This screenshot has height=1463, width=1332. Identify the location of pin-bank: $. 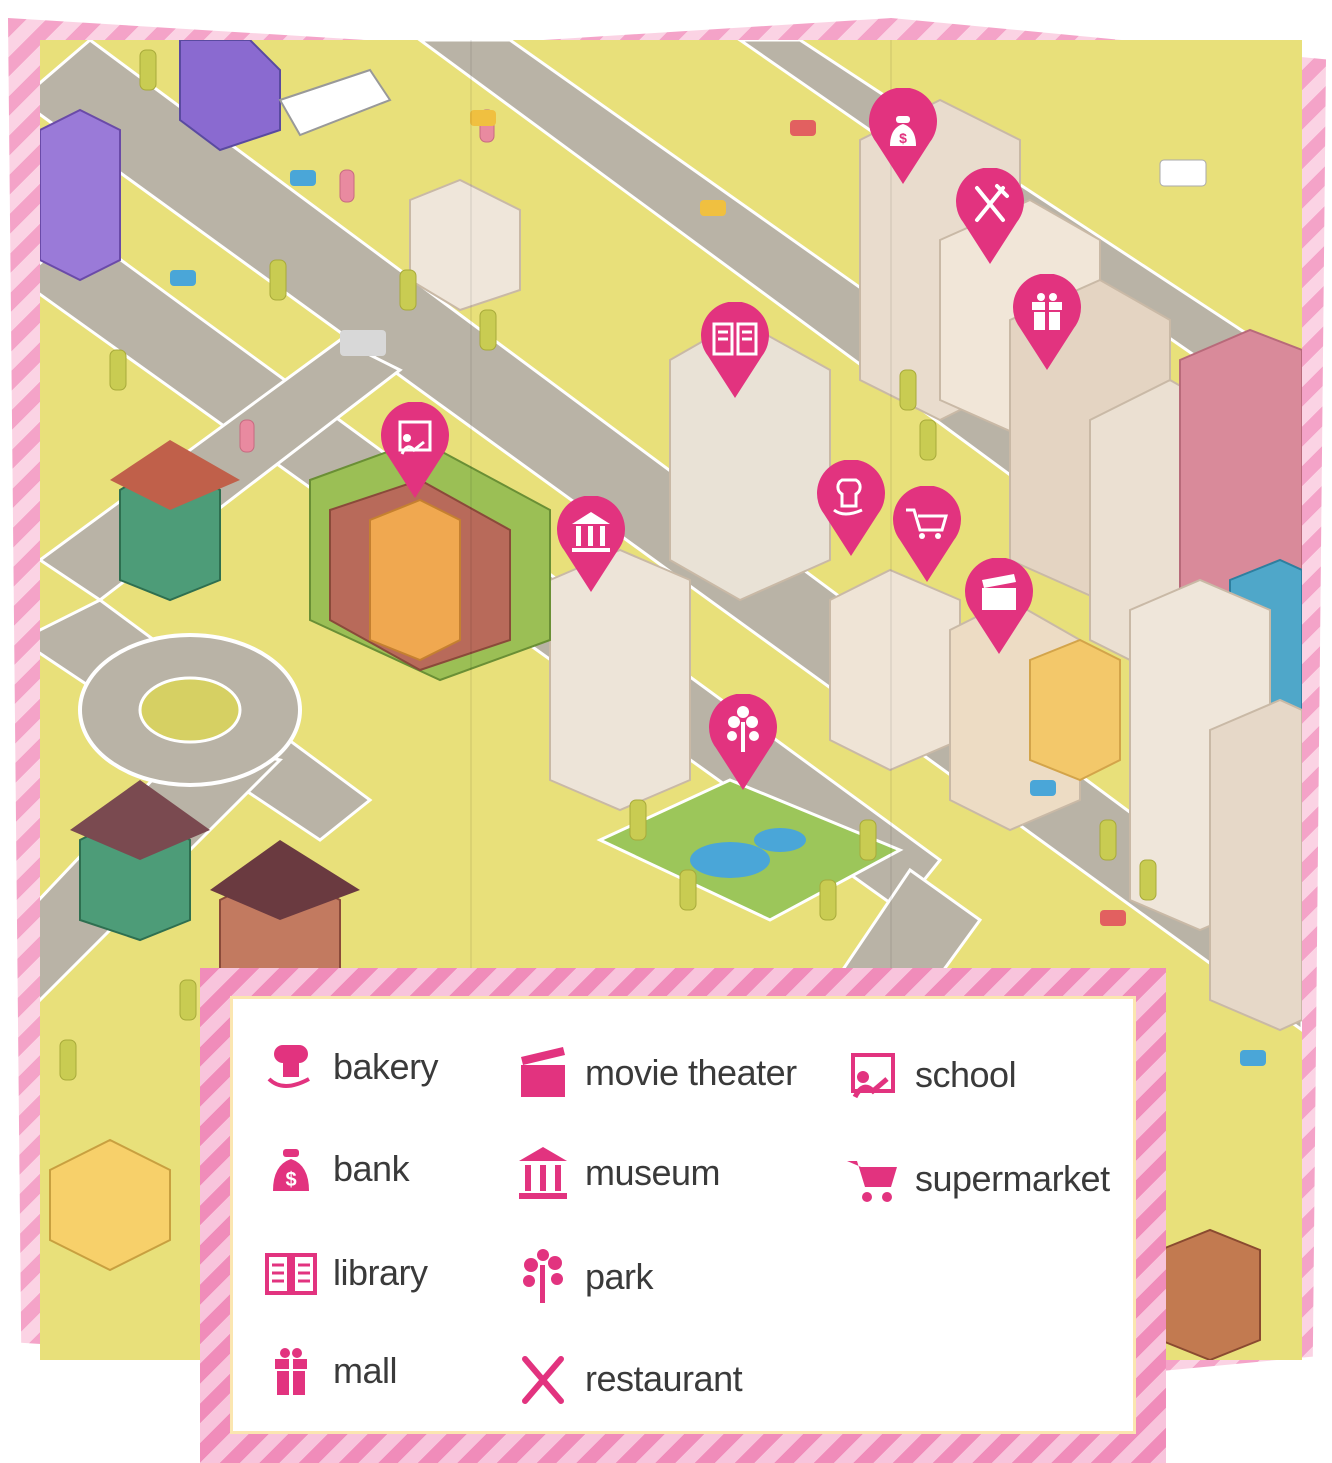
(903, 136).